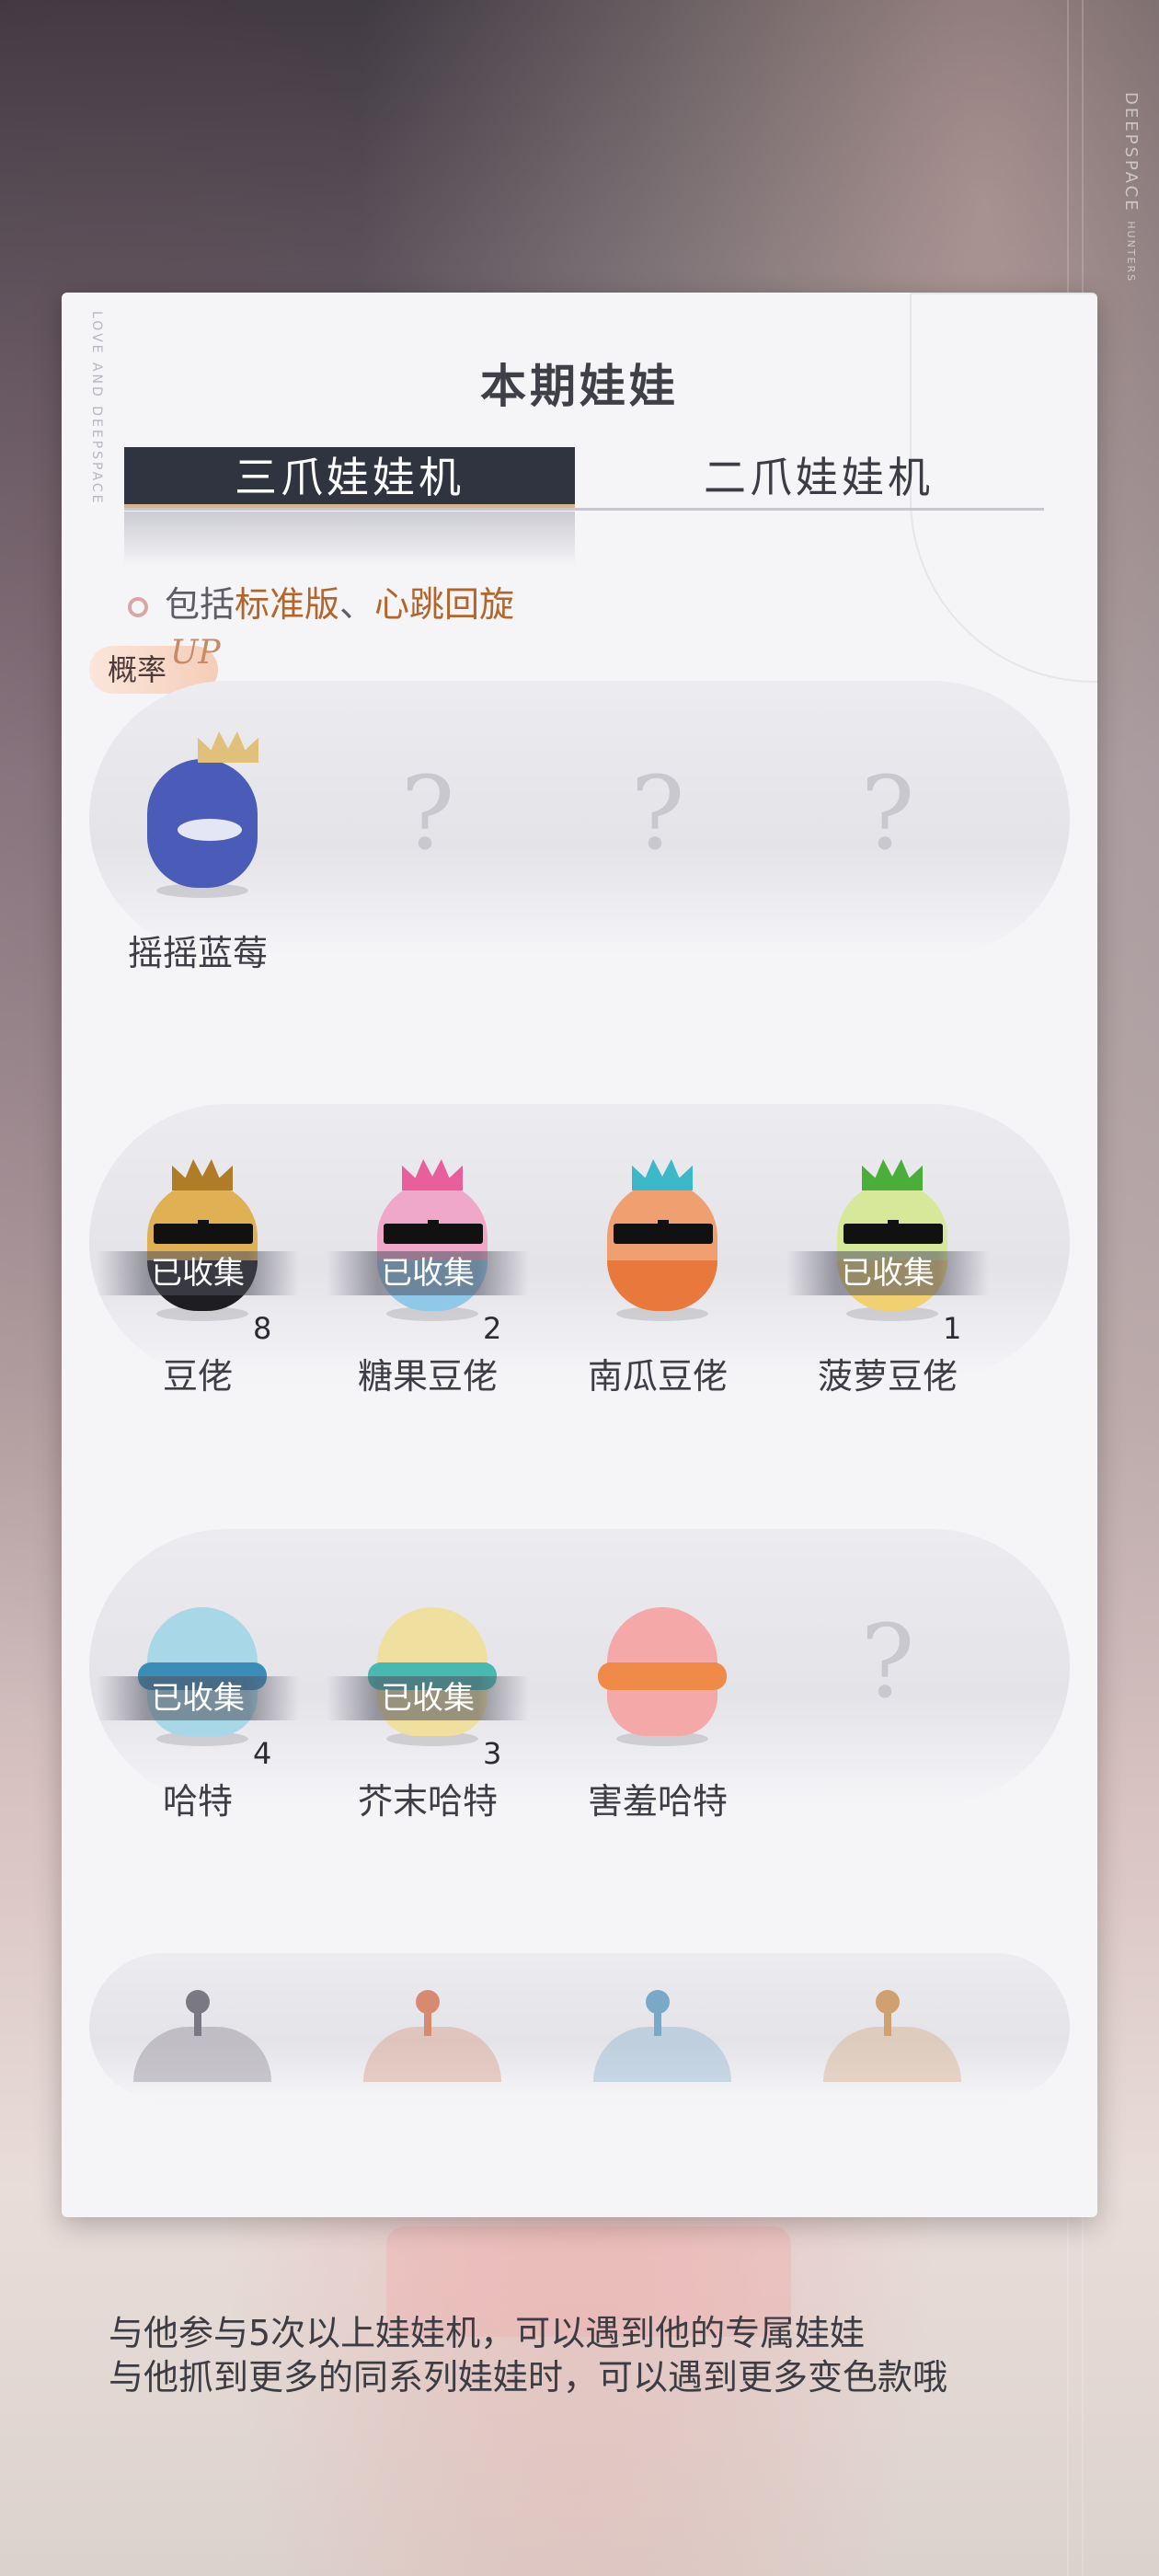 The image size is (1159, 2576). Describe the element at coordinates (195, 653) in the screenshot. I see `up-label: UP` at that location.